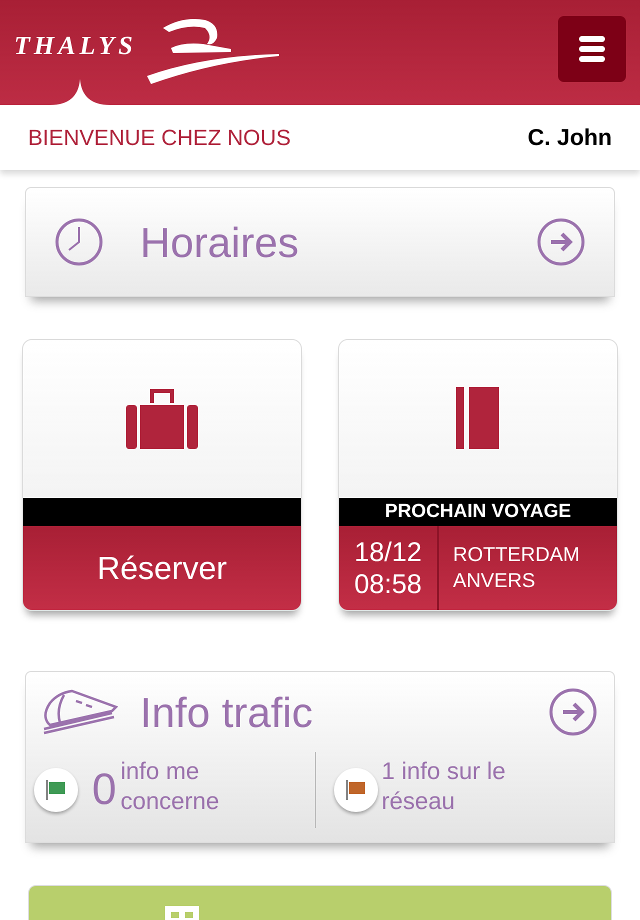 This screenshot has height=920, width=640. I want to click on ticket-icon, so click(478, 419).